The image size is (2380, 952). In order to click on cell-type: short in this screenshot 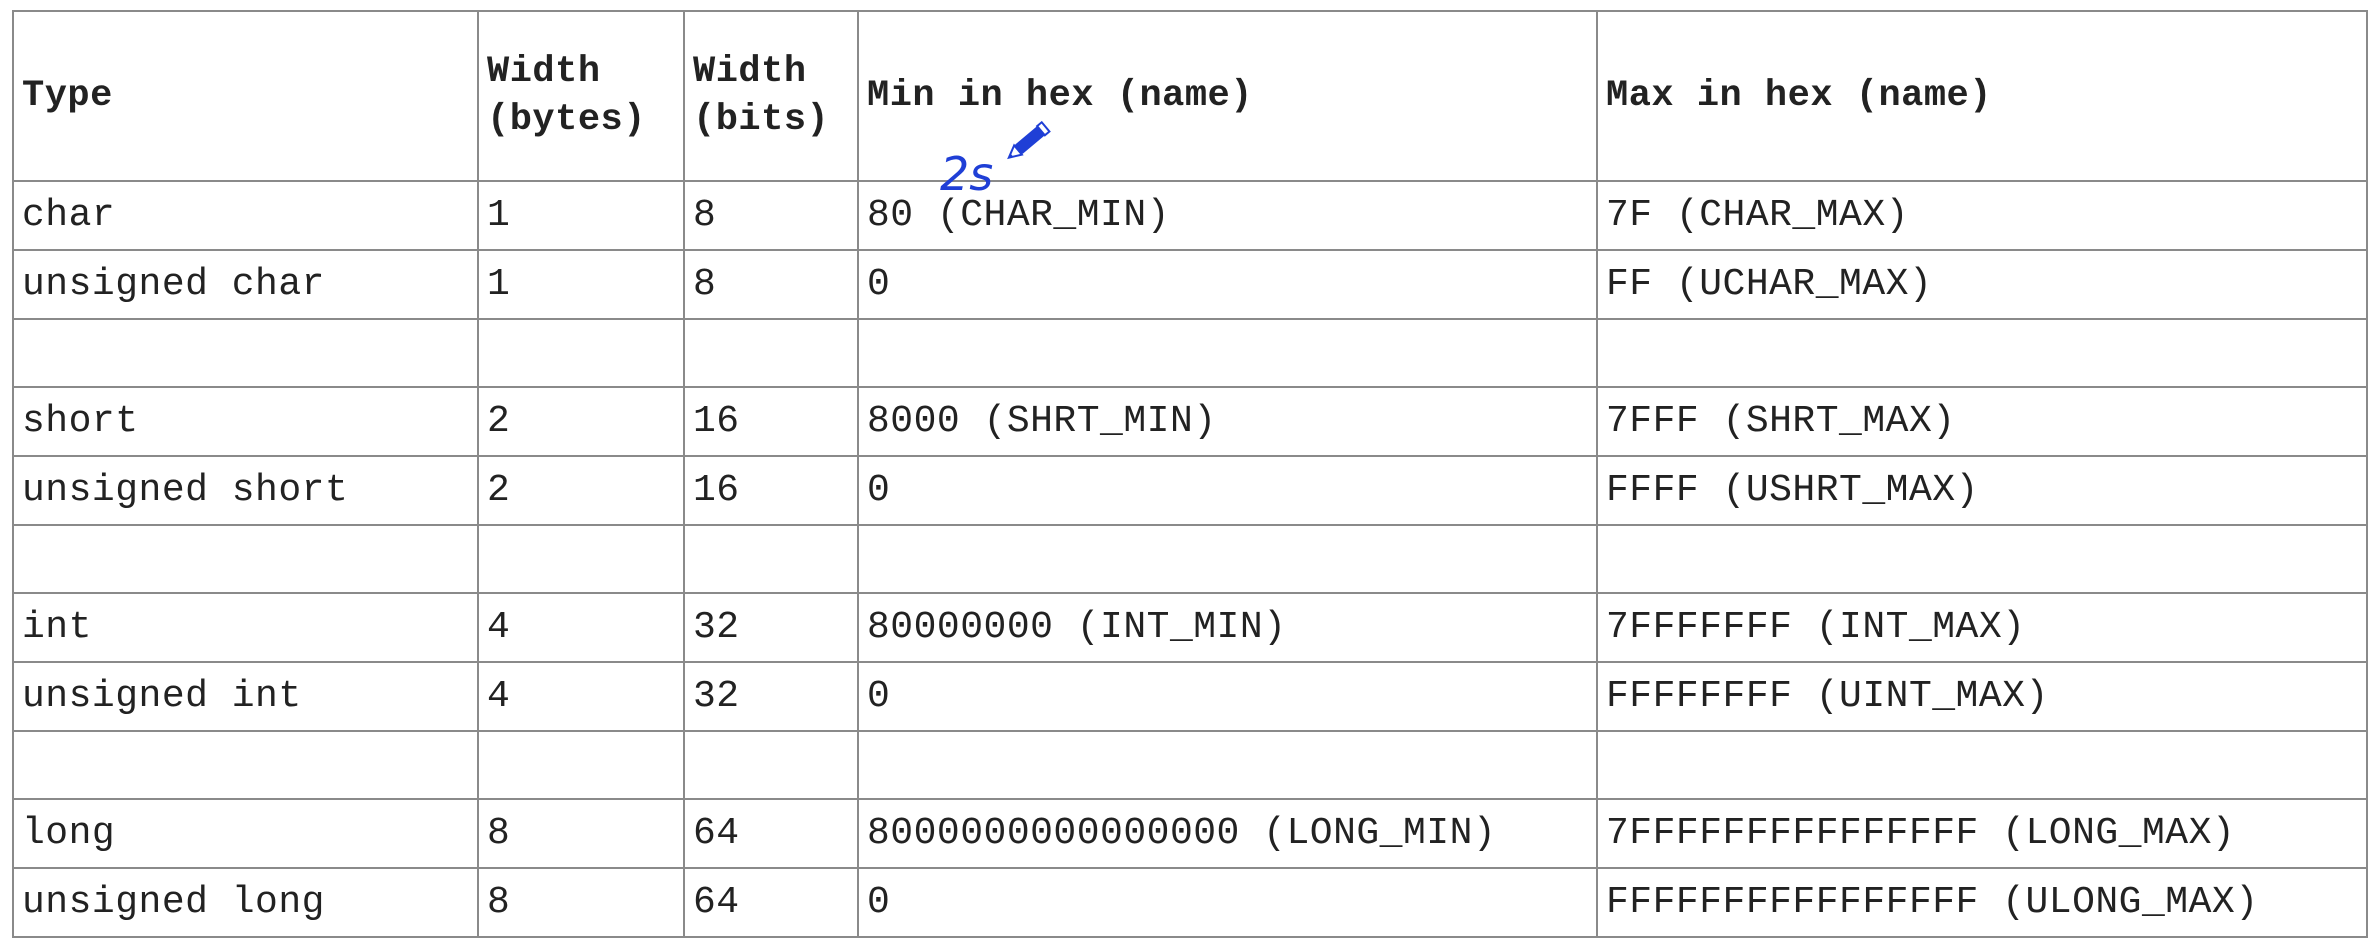, I will do `click(245, 421)`.